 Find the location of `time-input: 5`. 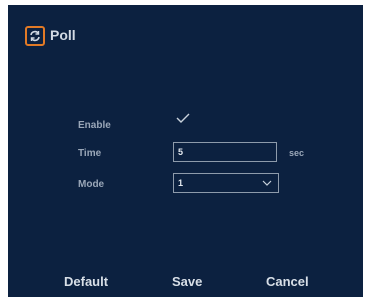

time-input: 5 is located at coordinates (225, 152).